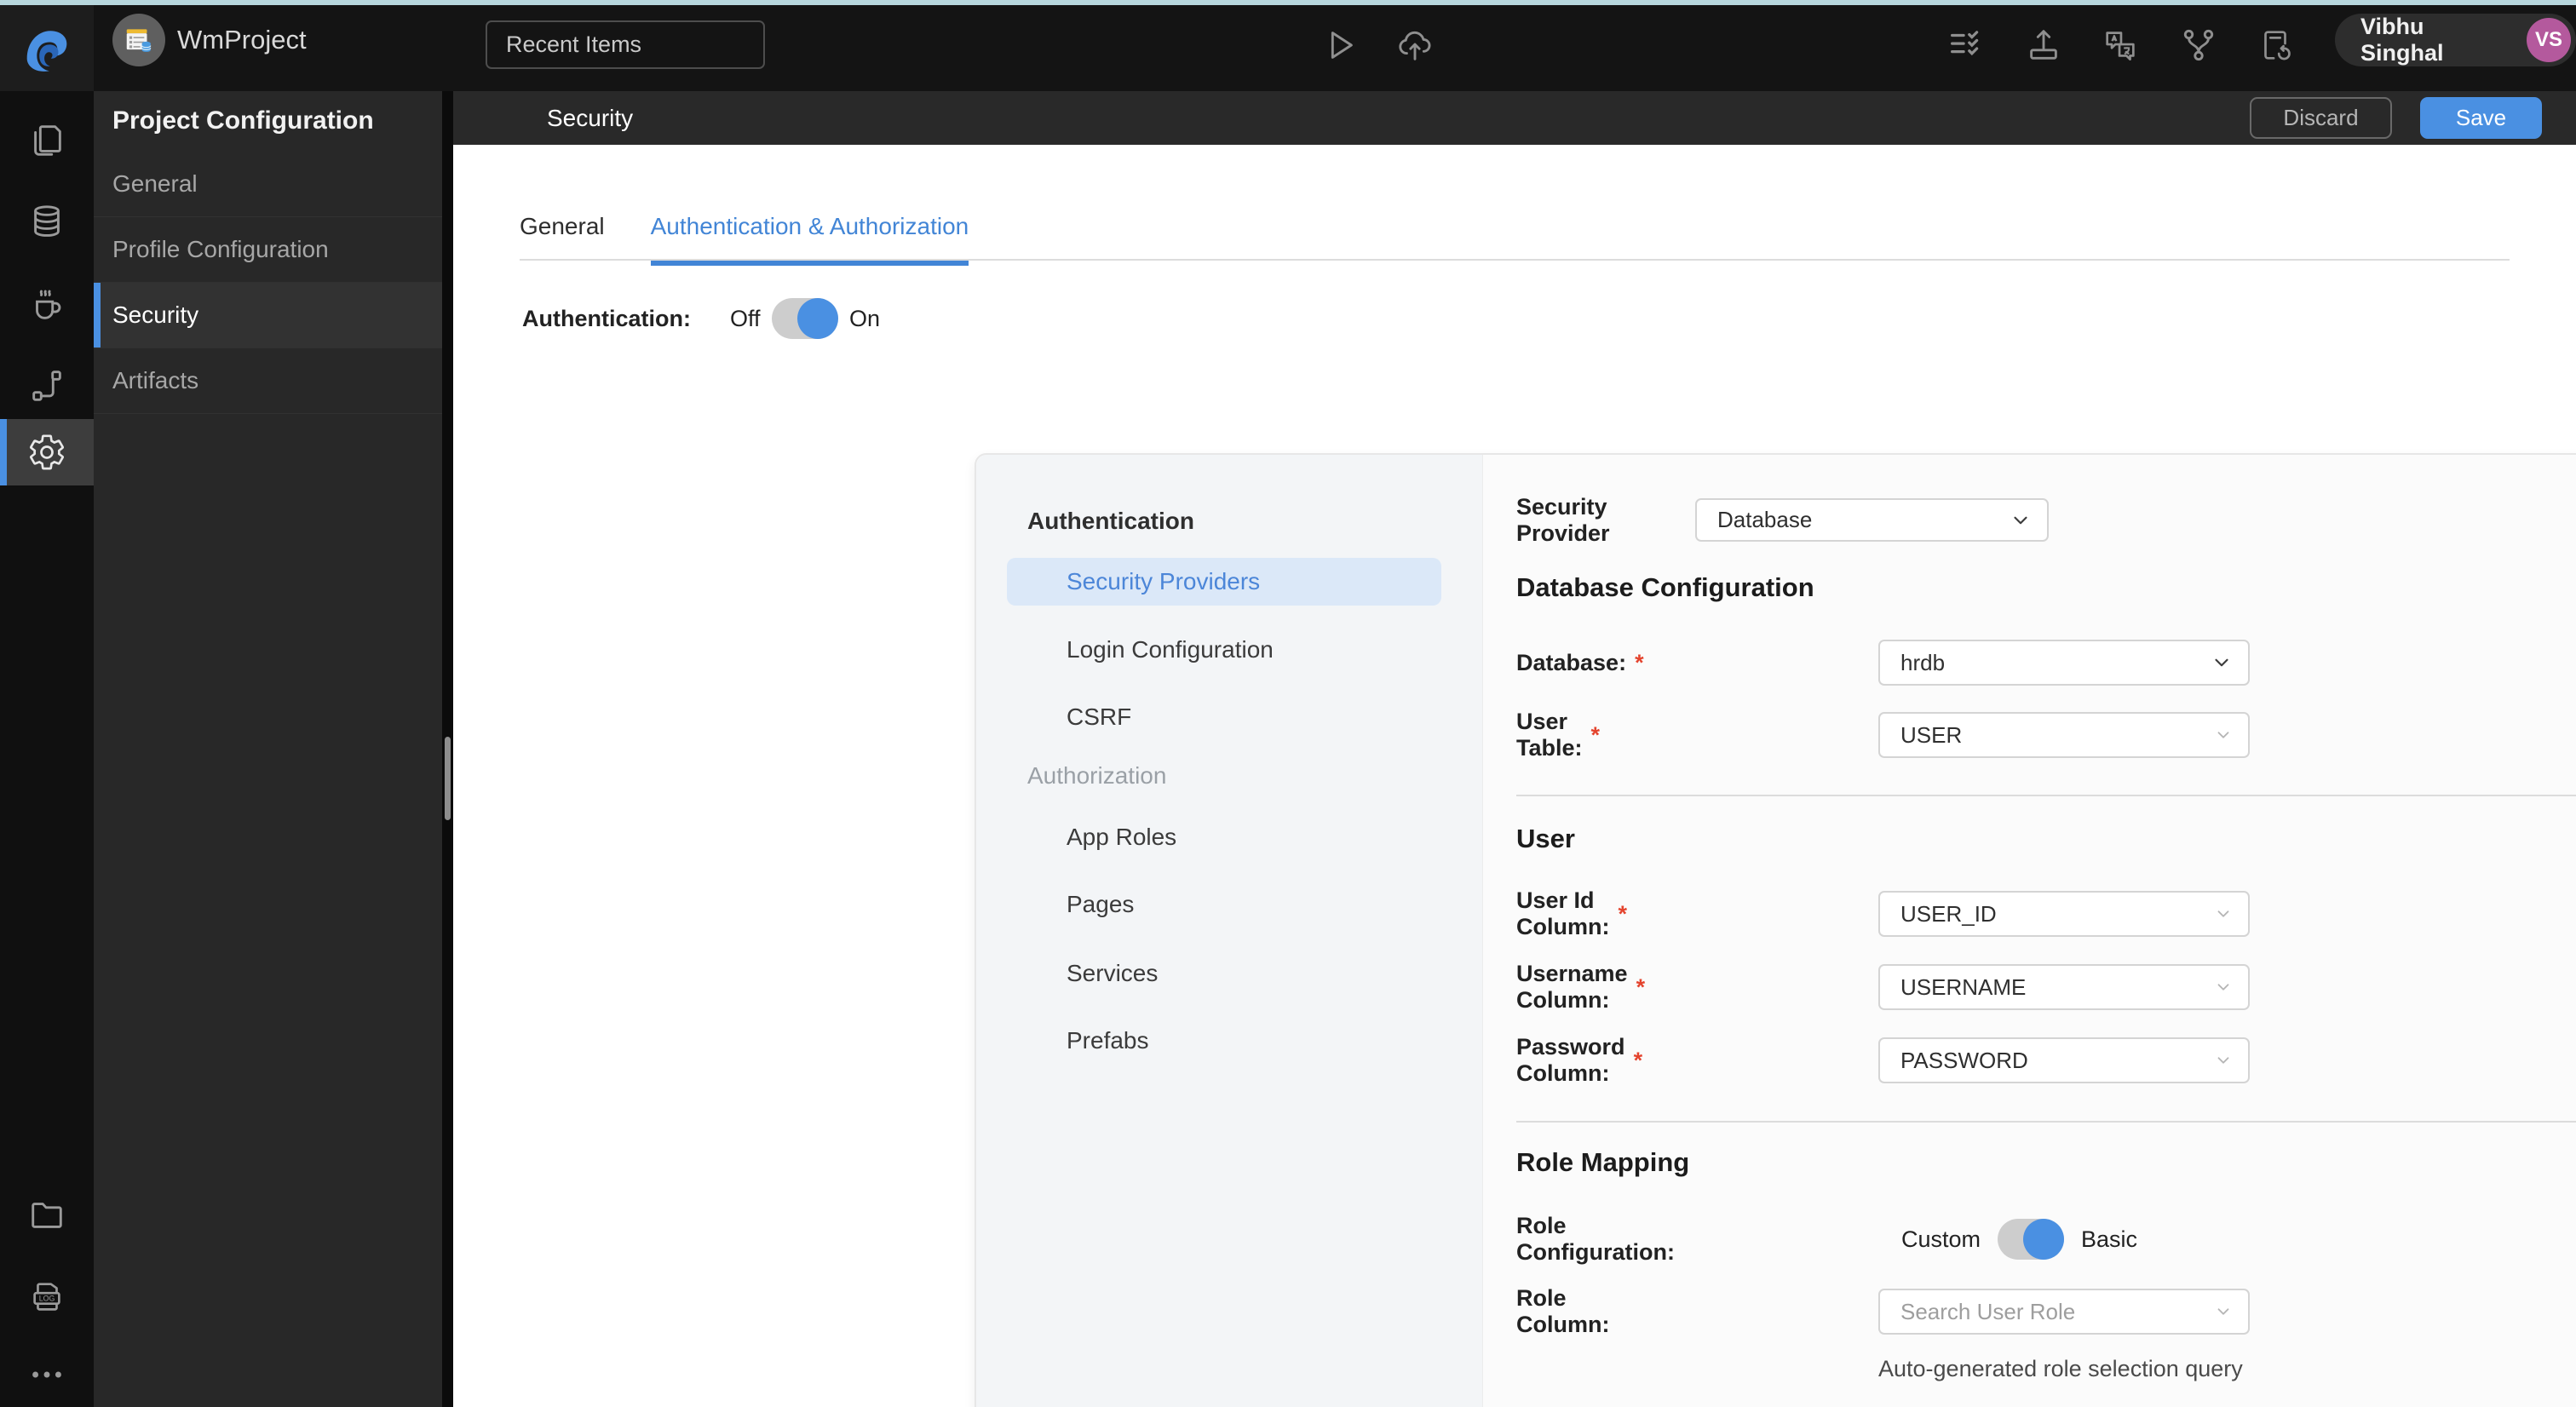 This screenshot has width=2576, height=1407. I want to click on save-button: Save, so click(2481, 118).